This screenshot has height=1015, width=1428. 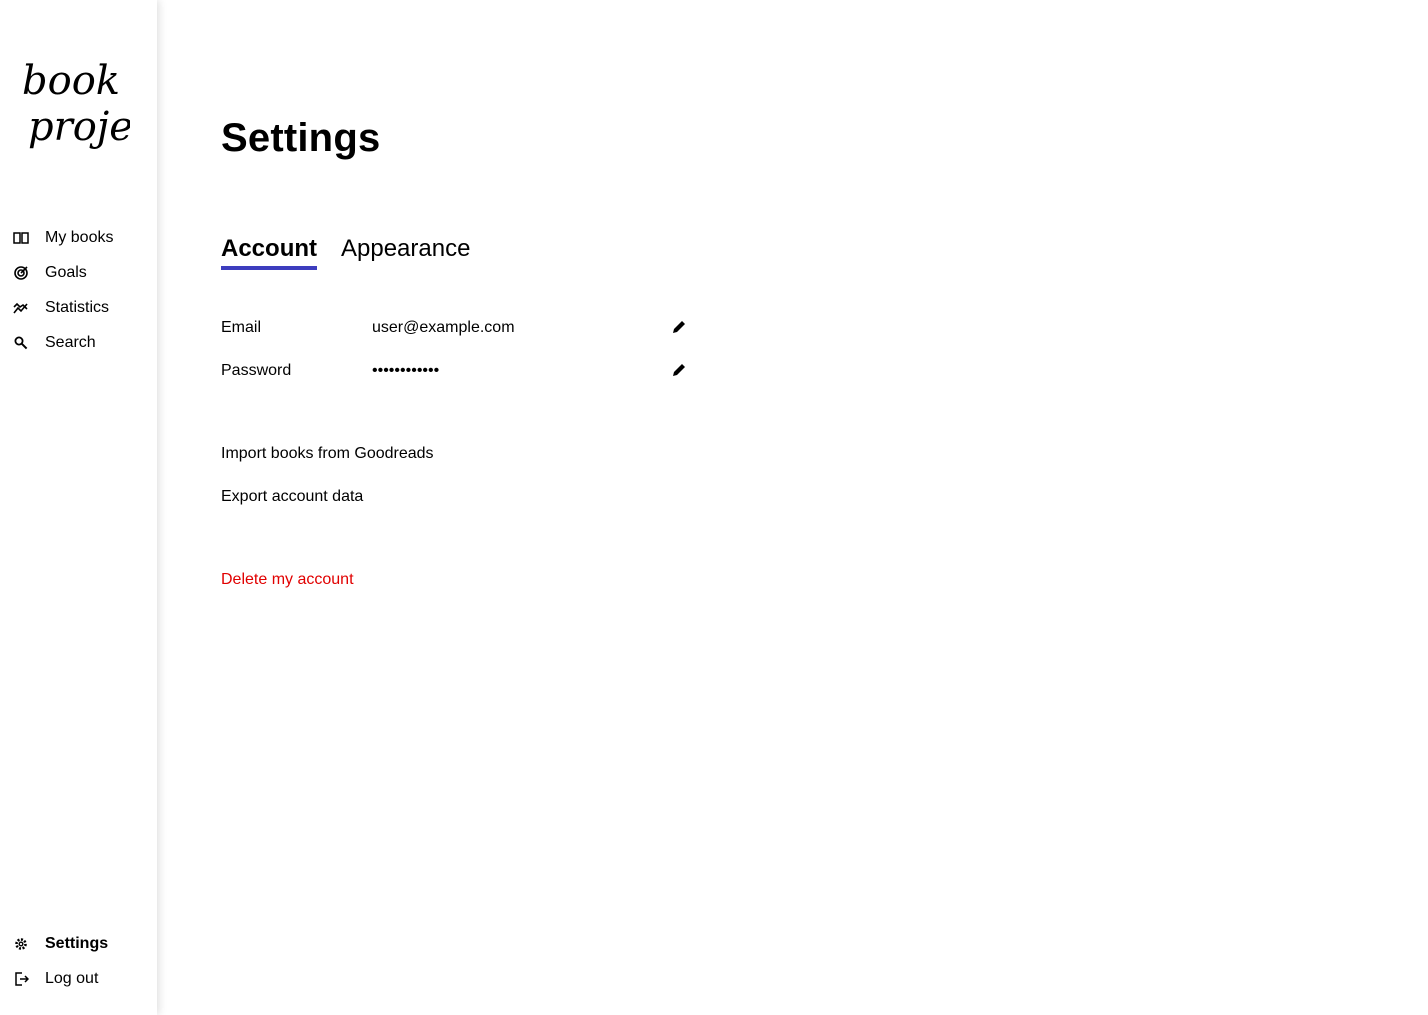 What do you see at coordinates (21, 273) in the screenshot?
I see `target-icon` at bounding box center [21, 273].